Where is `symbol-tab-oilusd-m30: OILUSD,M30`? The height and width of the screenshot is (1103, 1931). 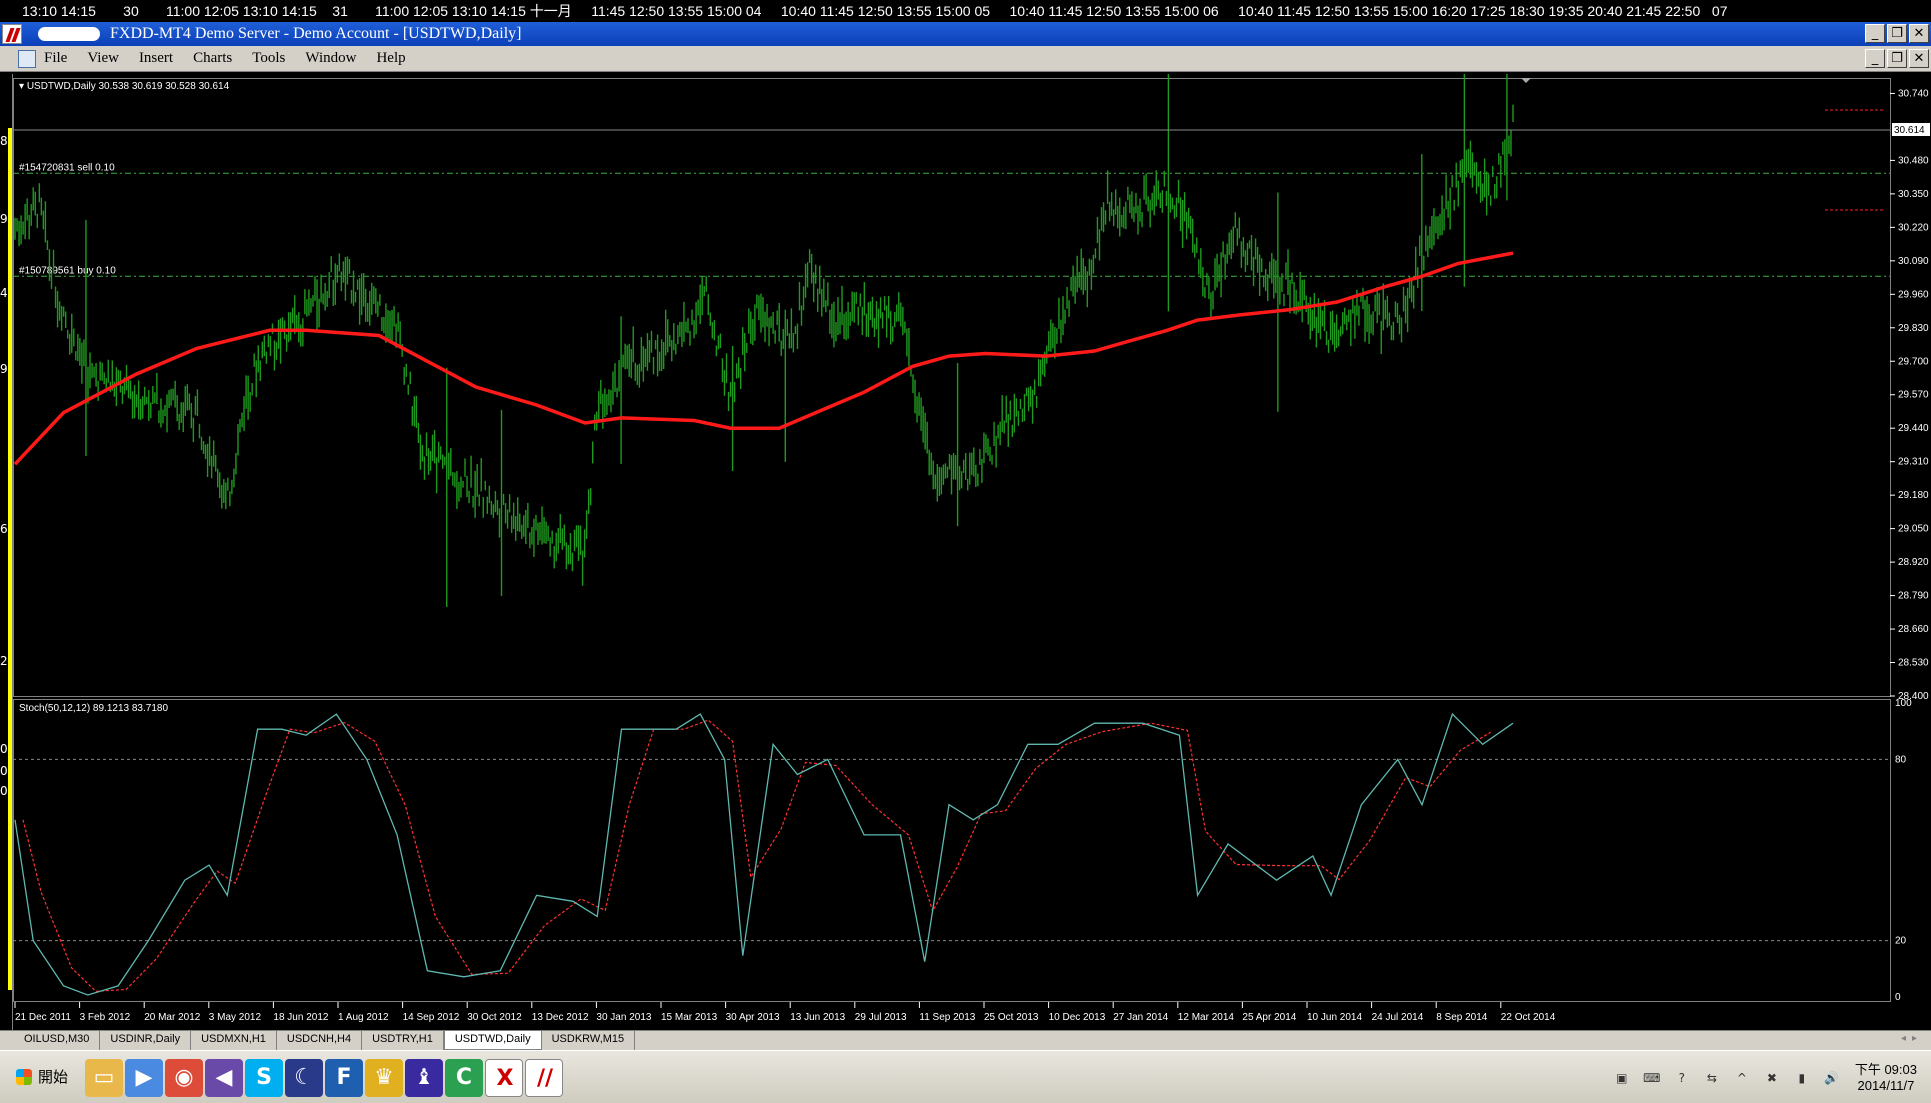 symbol-tab-oilusd-m30: OILUSD,M30 is located at coordinates (57, 1040).